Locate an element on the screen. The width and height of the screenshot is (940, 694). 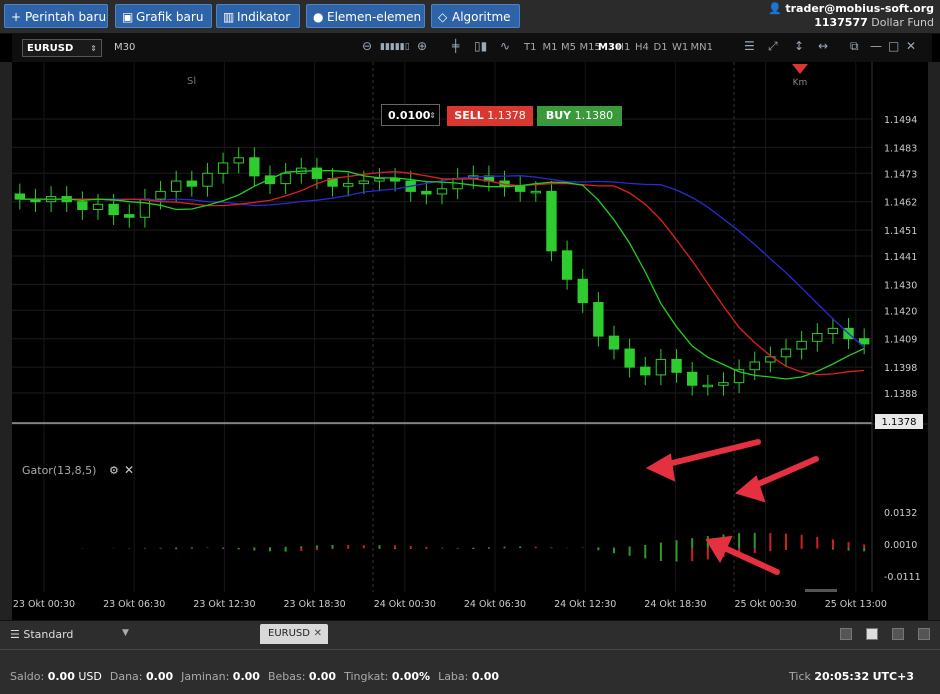
maximize-icon: □ is located at coordinates (893, 46).